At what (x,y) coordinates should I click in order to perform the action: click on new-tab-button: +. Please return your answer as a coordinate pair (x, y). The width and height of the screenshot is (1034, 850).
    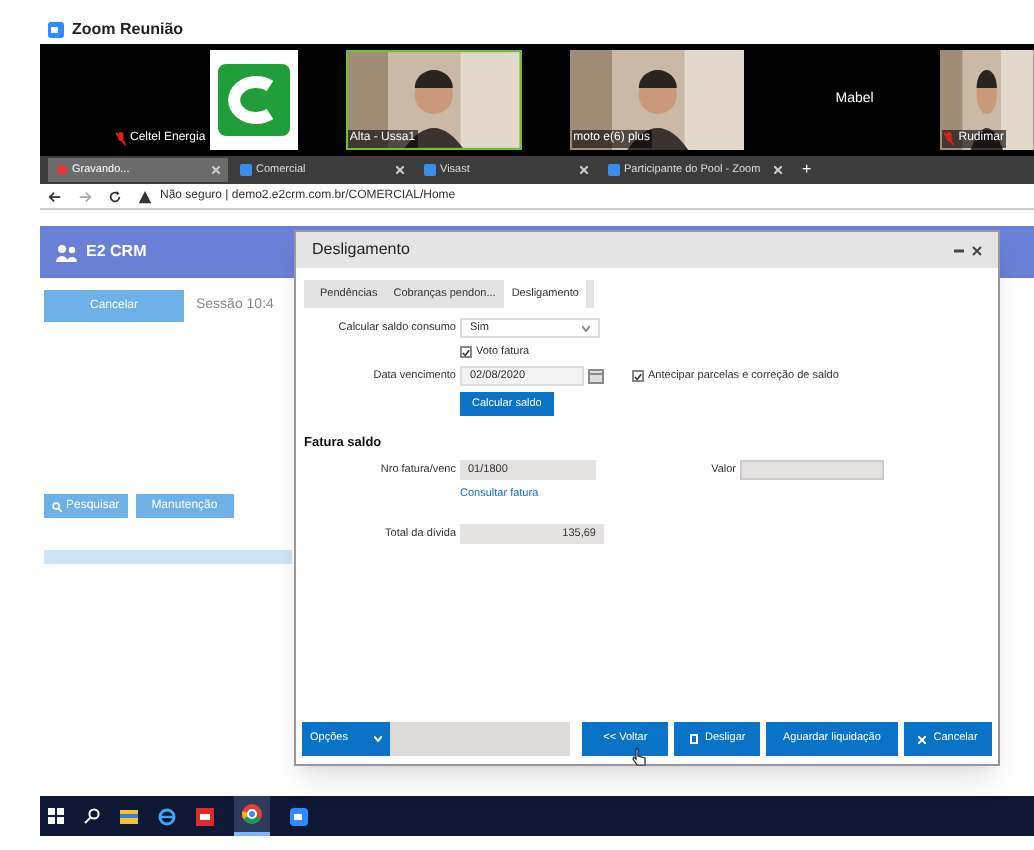
    Looking at the image, I should click on (807, 170).